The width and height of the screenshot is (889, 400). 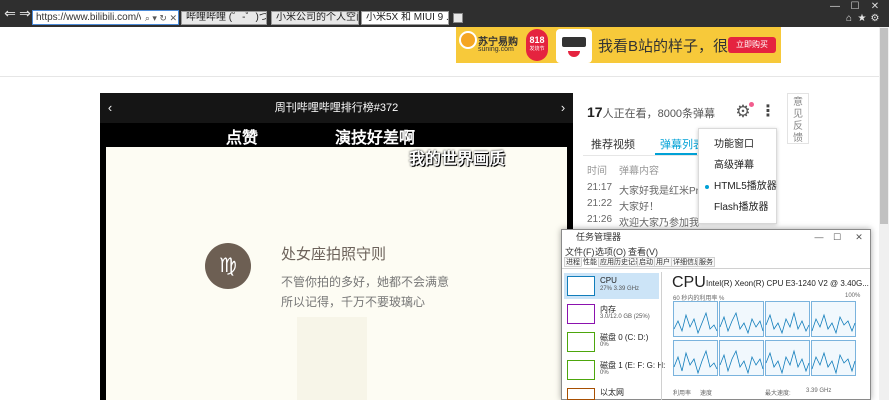 What do you see at coordinates (228, 266) in the screenshot?
I see `virgo-icon: ♍` at bounding box center [228, 266].